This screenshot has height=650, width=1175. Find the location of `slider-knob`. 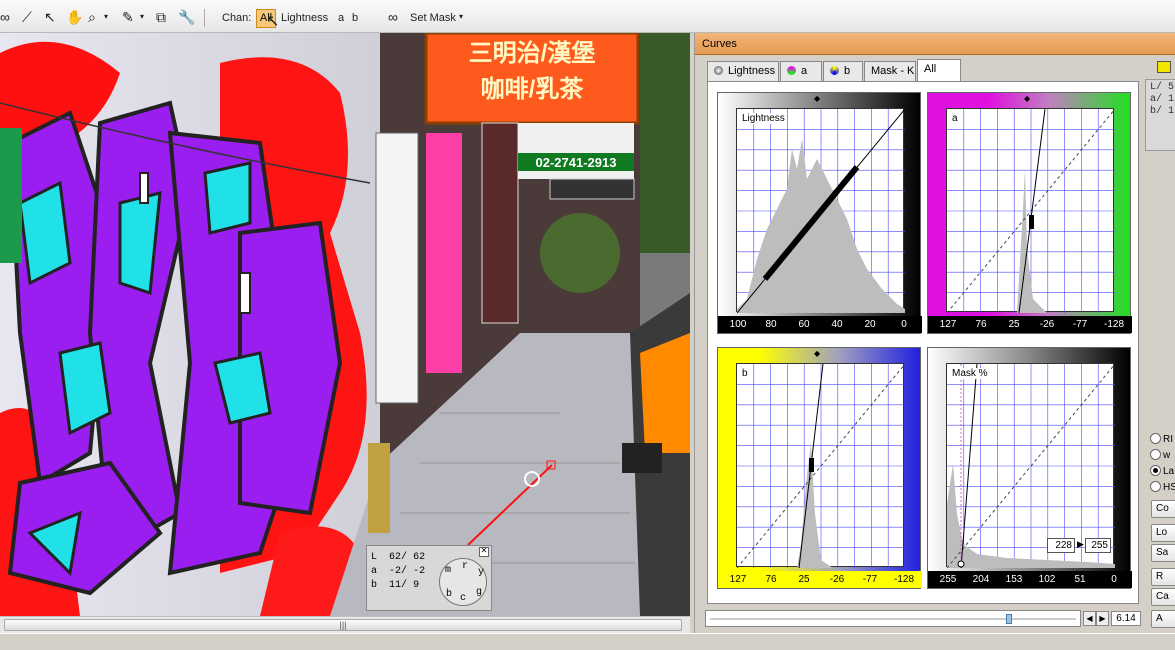

slider-knob is located at coordinates (1009, 619).